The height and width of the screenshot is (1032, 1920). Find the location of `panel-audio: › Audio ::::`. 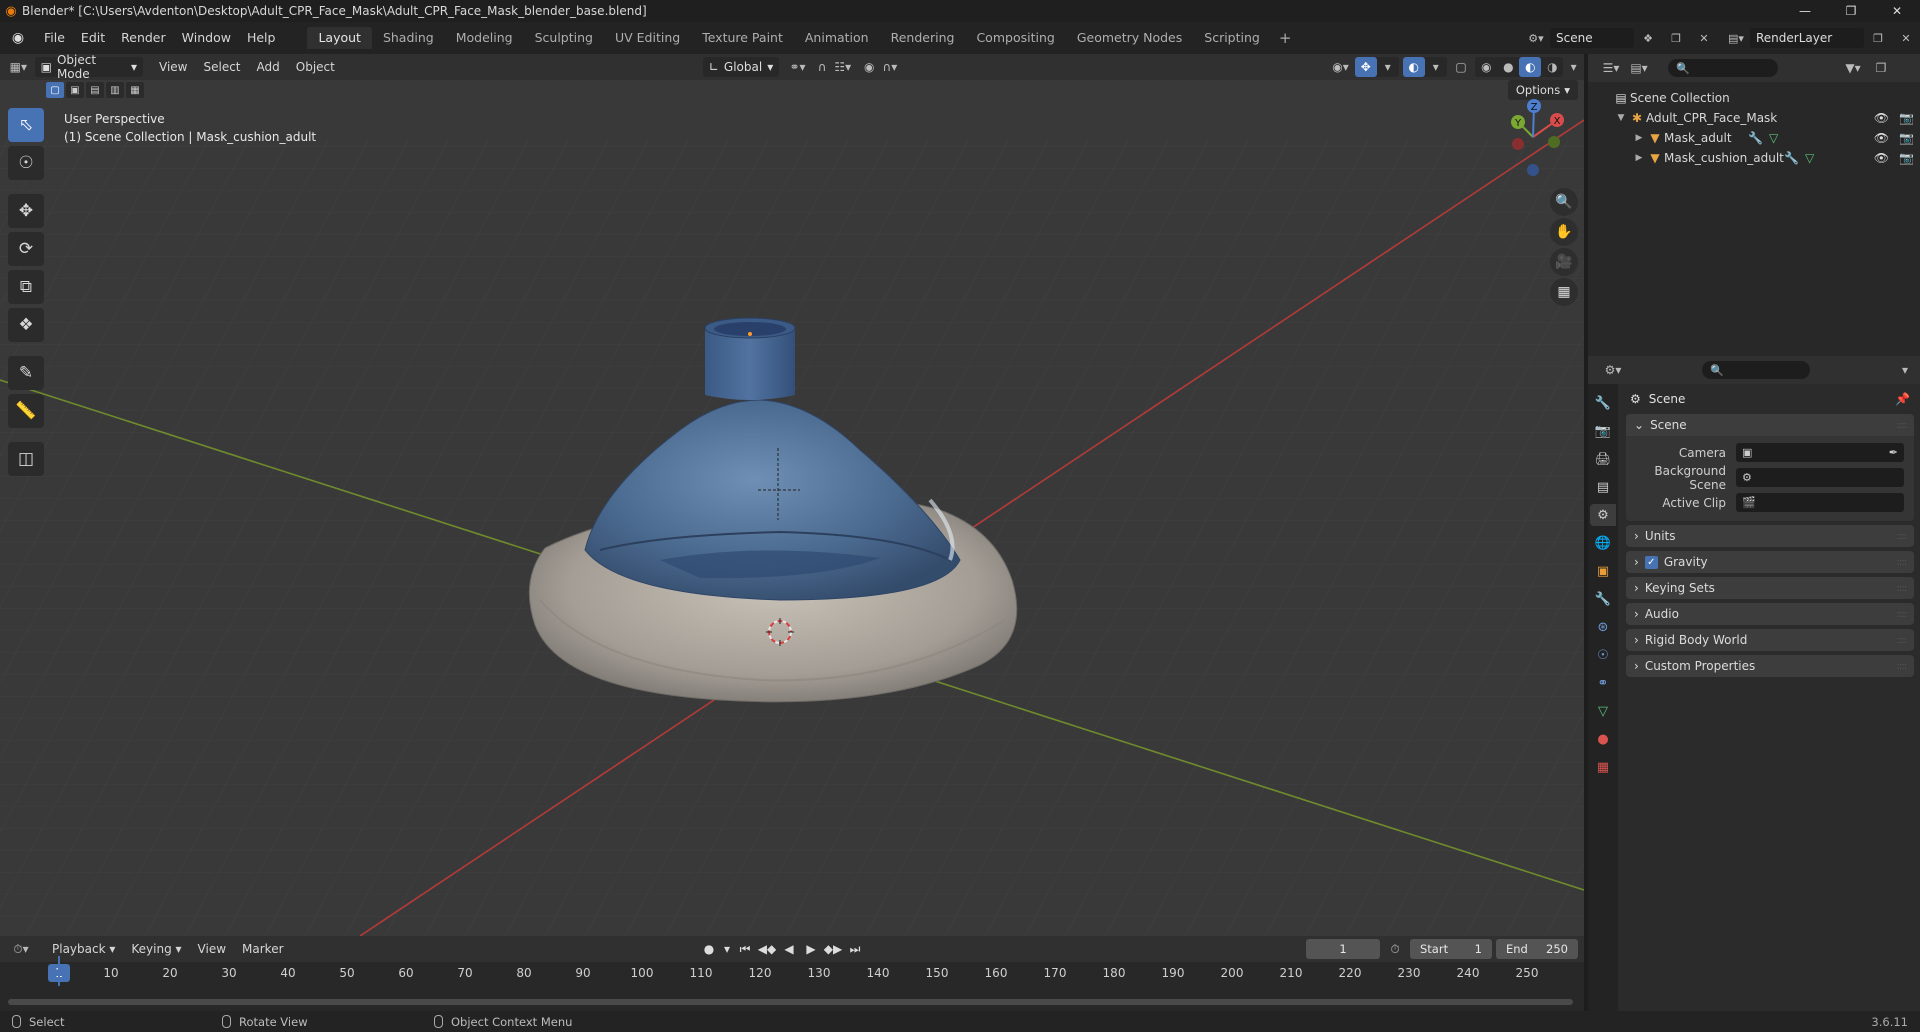

panel-audio: › Audio :::: is located at coordinates (1770, 614).